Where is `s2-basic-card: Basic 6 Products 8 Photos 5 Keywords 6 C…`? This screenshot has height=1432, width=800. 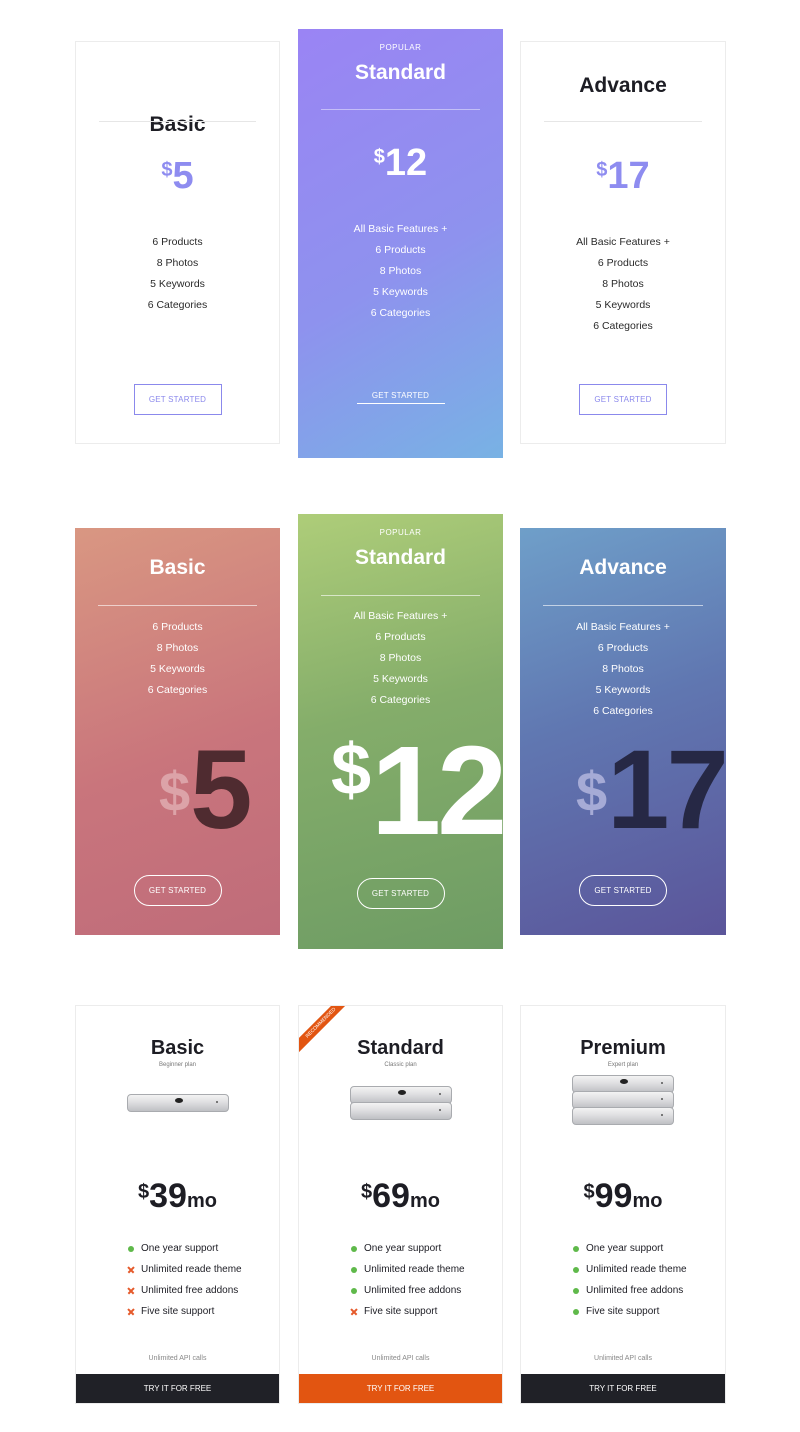
s2-basic-card: Basic 6 Products 8 Photos 5 Keywords 6 C… is located at coordinates (177, 731).